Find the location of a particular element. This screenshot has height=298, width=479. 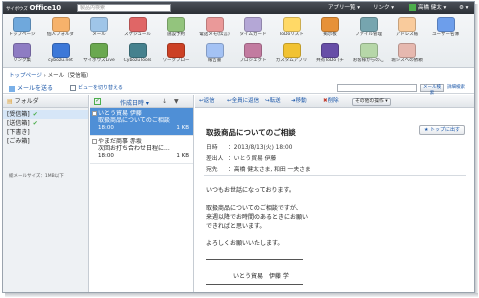

app-icon-16: CybozuTools is located at coordinates (138, 55).